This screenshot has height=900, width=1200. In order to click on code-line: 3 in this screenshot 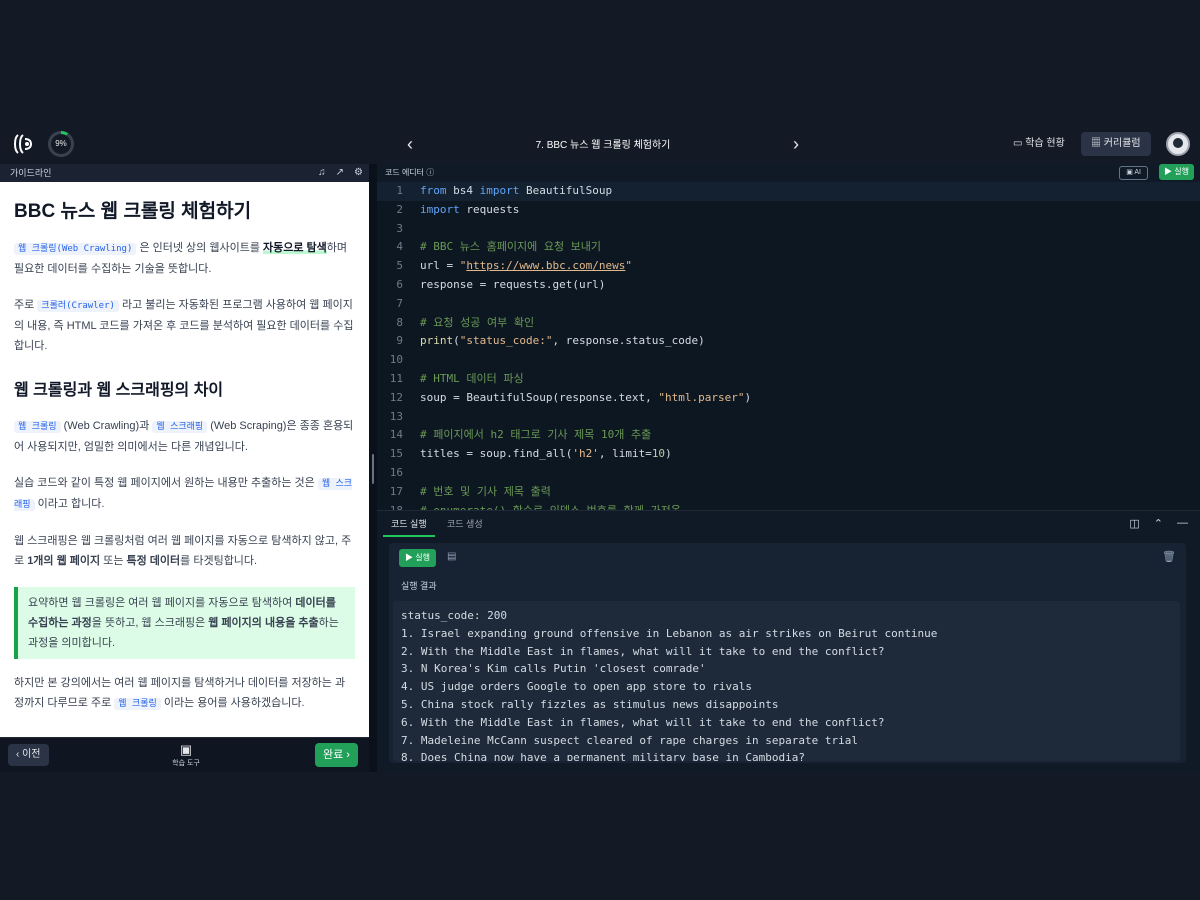, I will do `click(788, 229)`.